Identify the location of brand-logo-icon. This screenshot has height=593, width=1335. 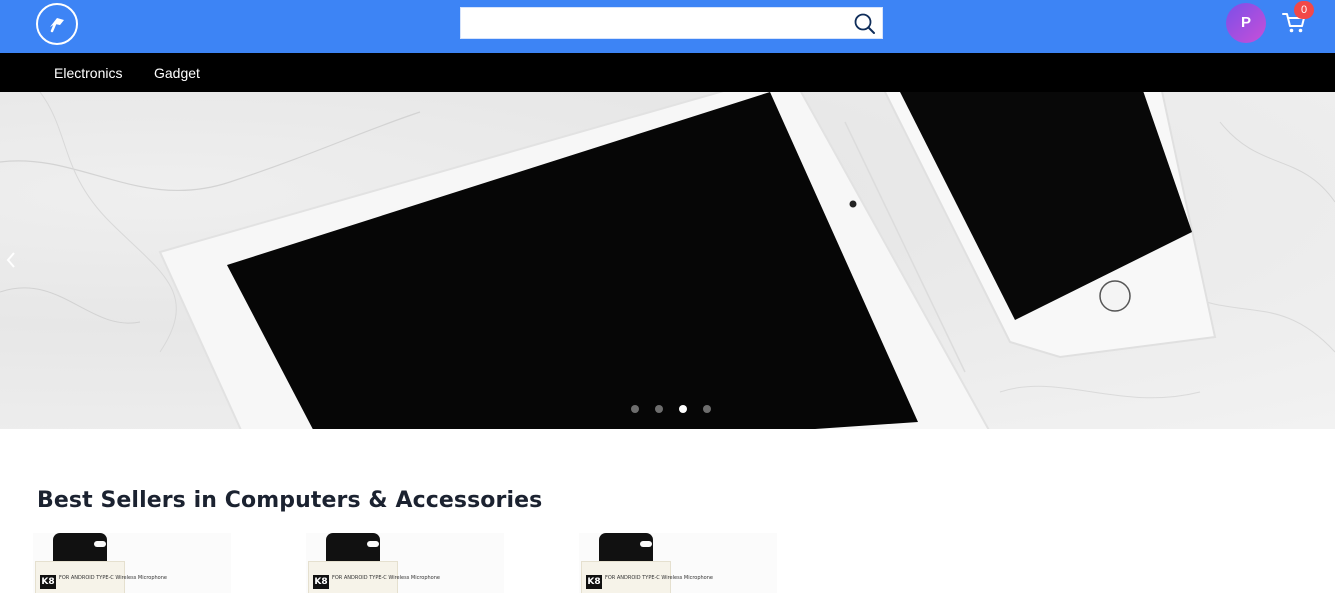
(57, 24).